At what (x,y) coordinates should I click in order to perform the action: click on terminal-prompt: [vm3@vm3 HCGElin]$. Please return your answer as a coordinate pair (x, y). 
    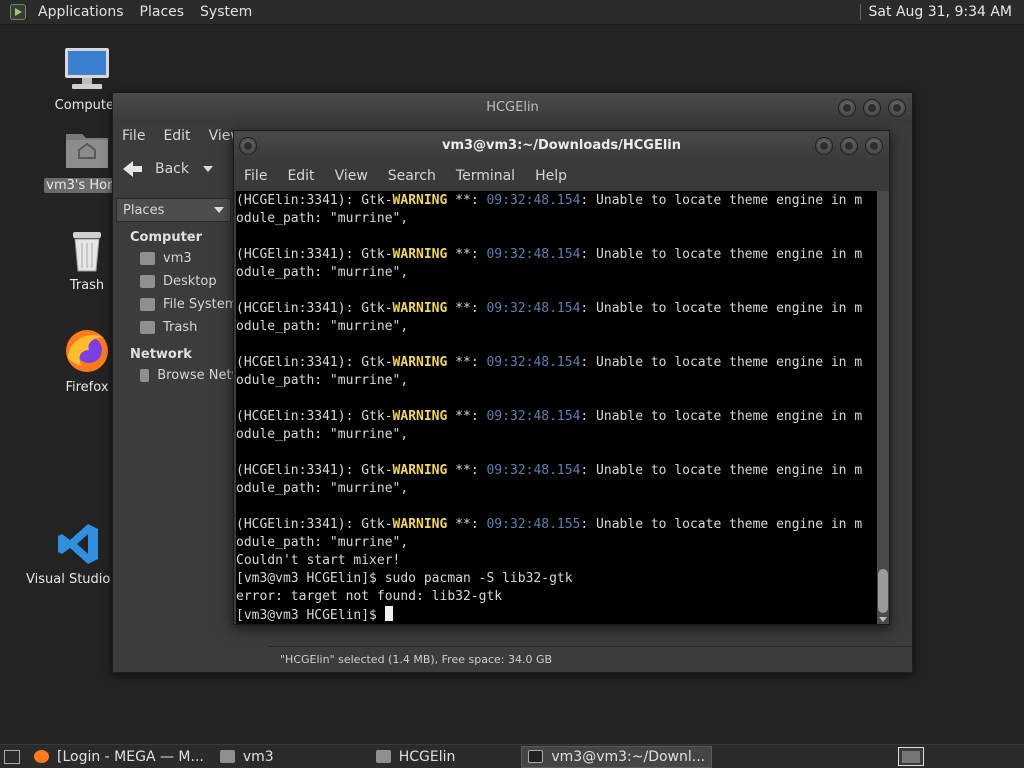
    Looking at the image, I should click on (310, 615).